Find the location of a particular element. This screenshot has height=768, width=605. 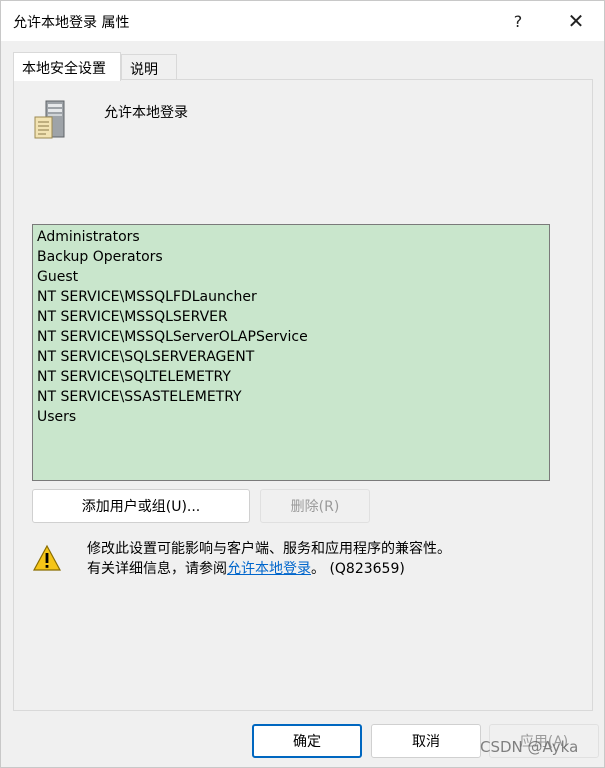

list-item: Users is located at coordinates (291, 417).